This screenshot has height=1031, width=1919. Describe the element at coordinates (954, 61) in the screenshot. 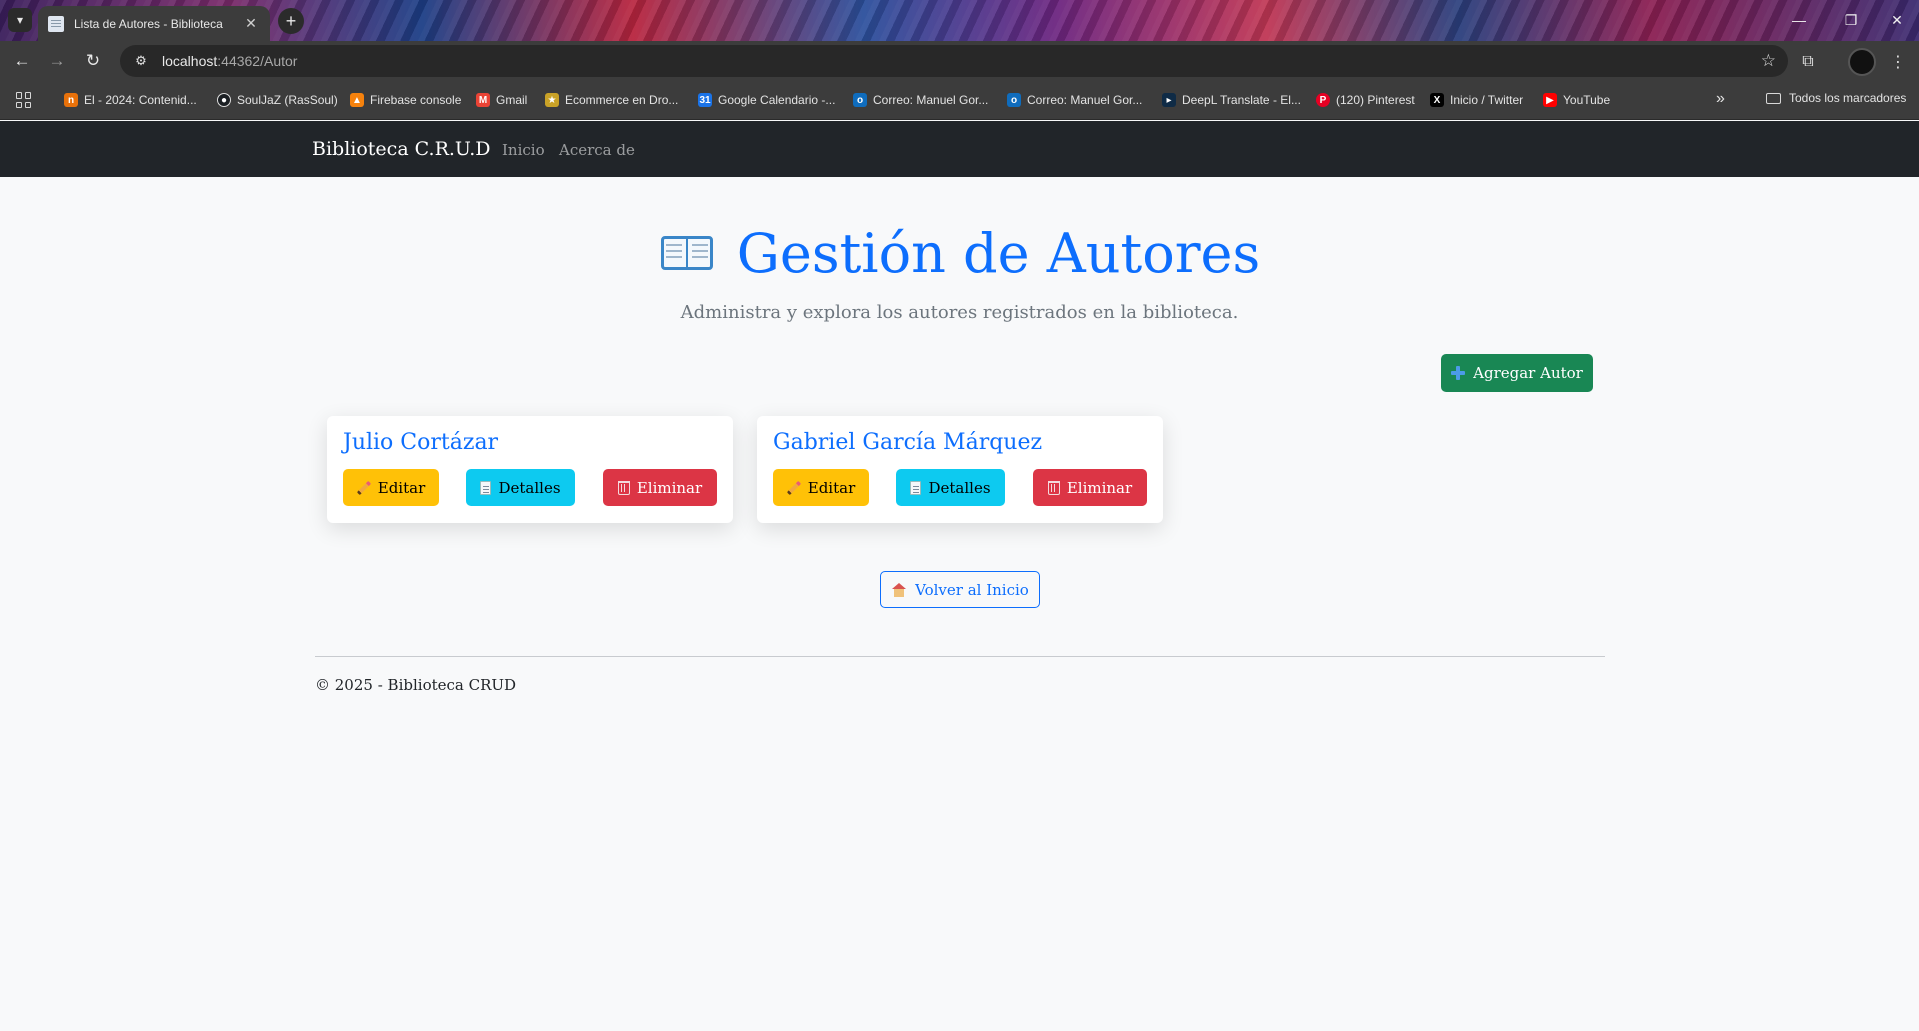

I see `address-bar: ⚙ localhost:44362/Autor ☆` at that location.